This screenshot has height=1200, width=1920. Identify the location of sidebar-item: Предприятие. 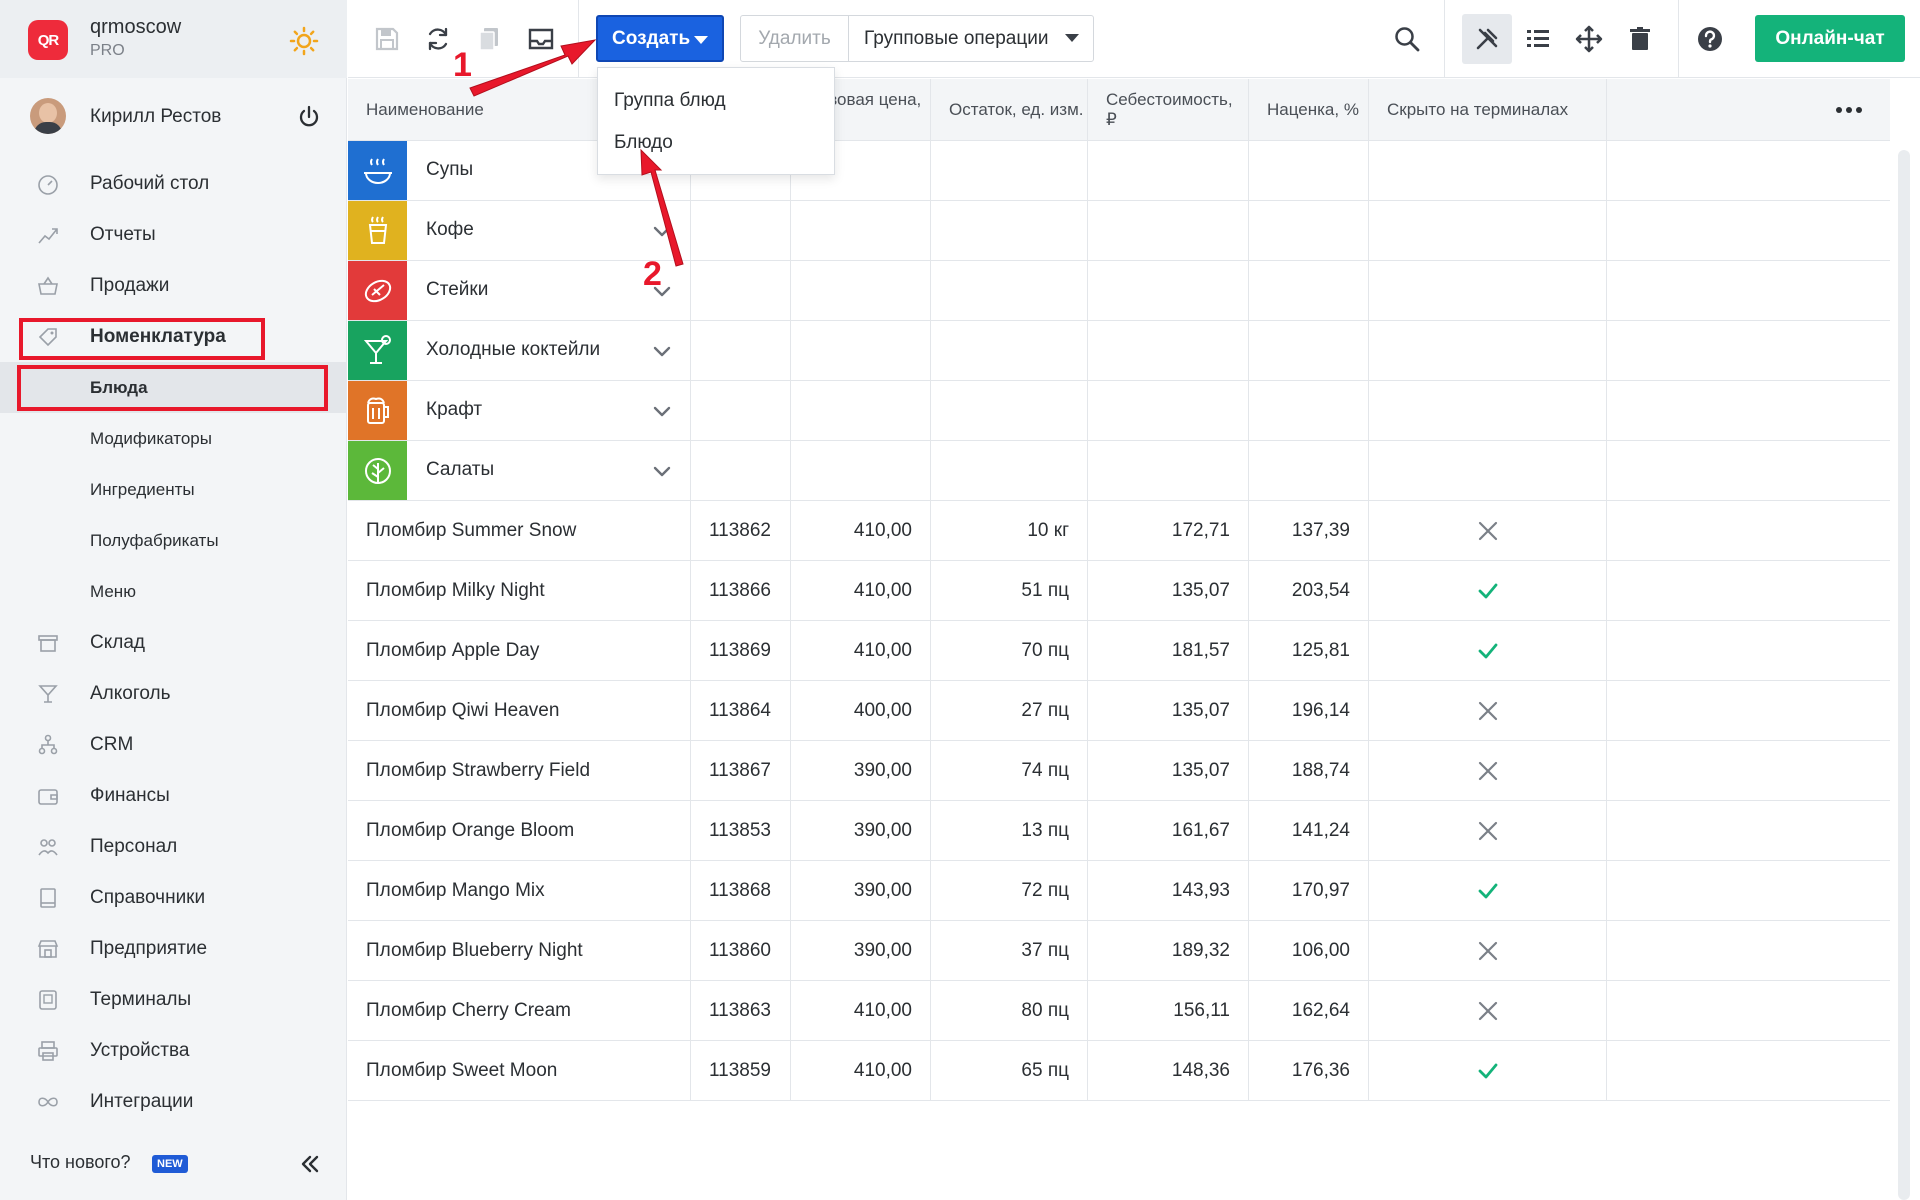
(173, 948).